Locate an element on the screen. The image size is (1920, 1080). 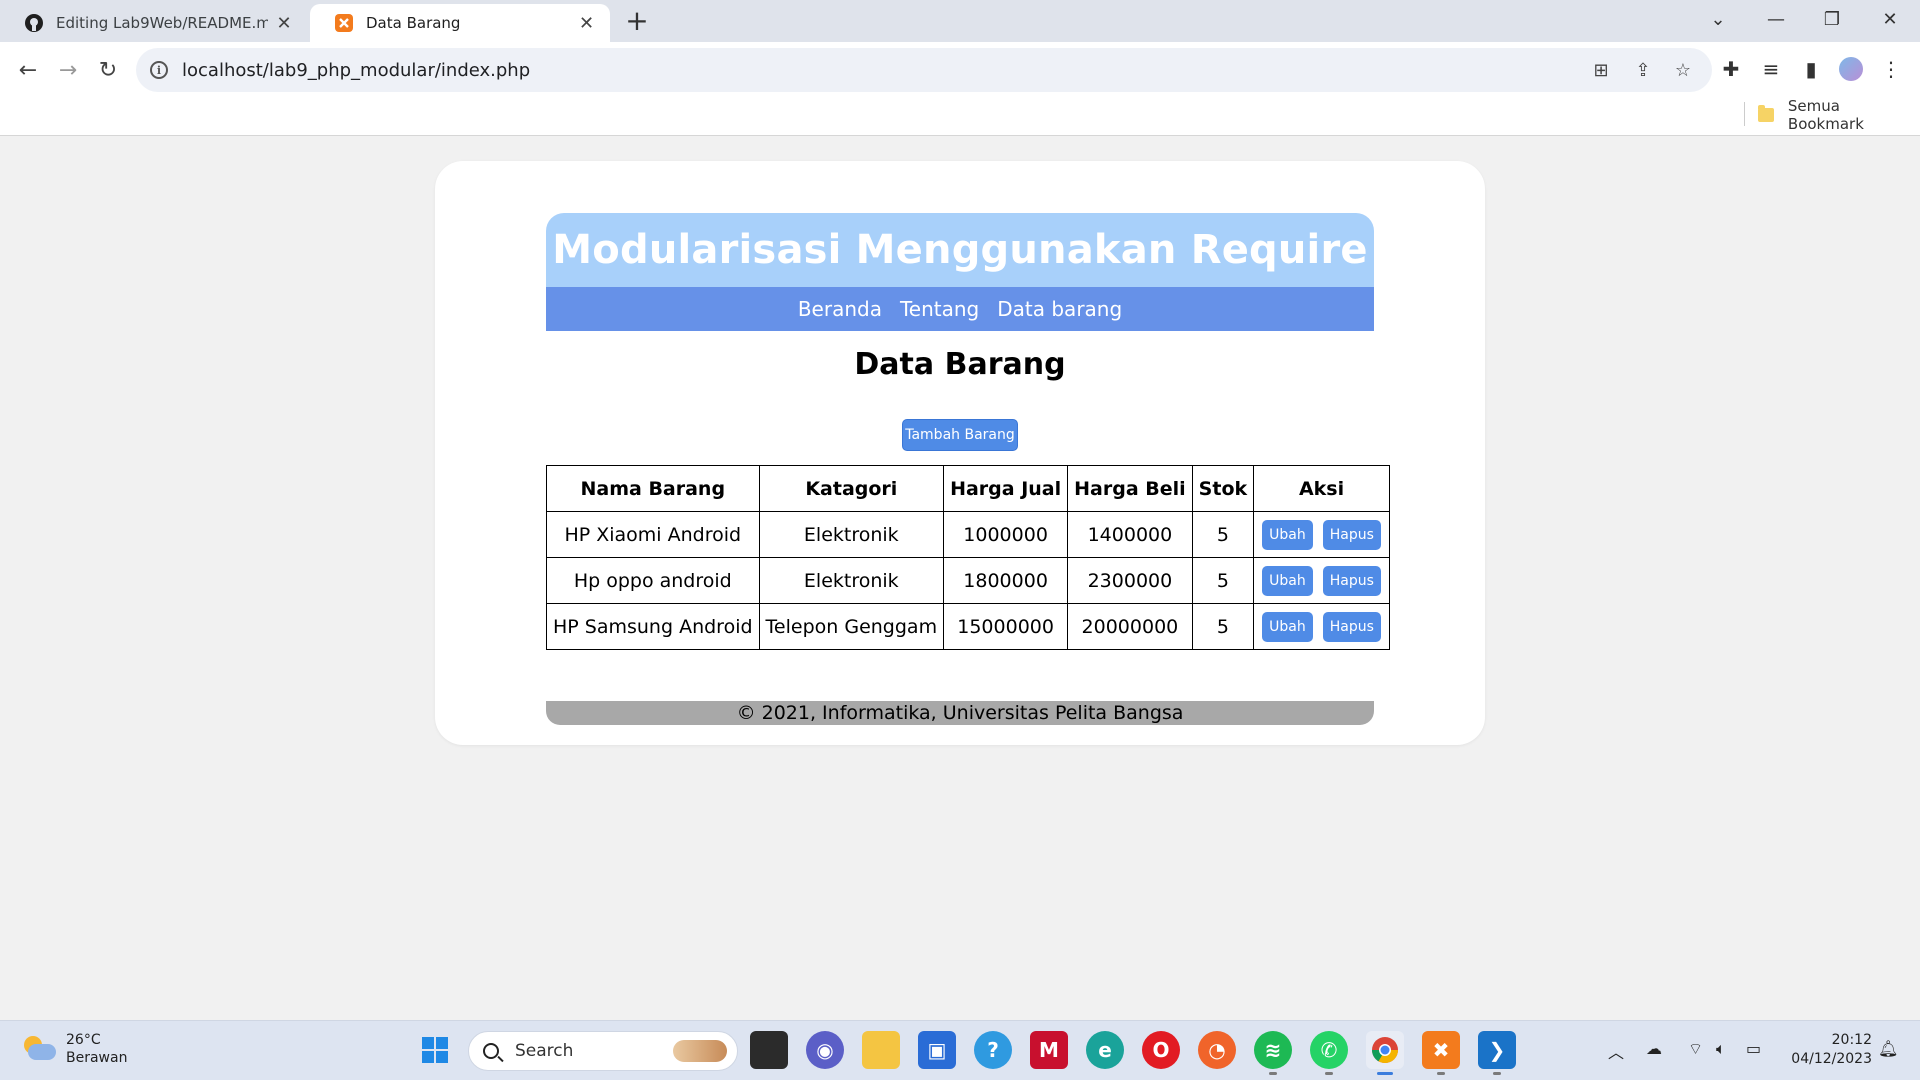
side-panel-icon: ▮ is located at coordinates (1811, 69).